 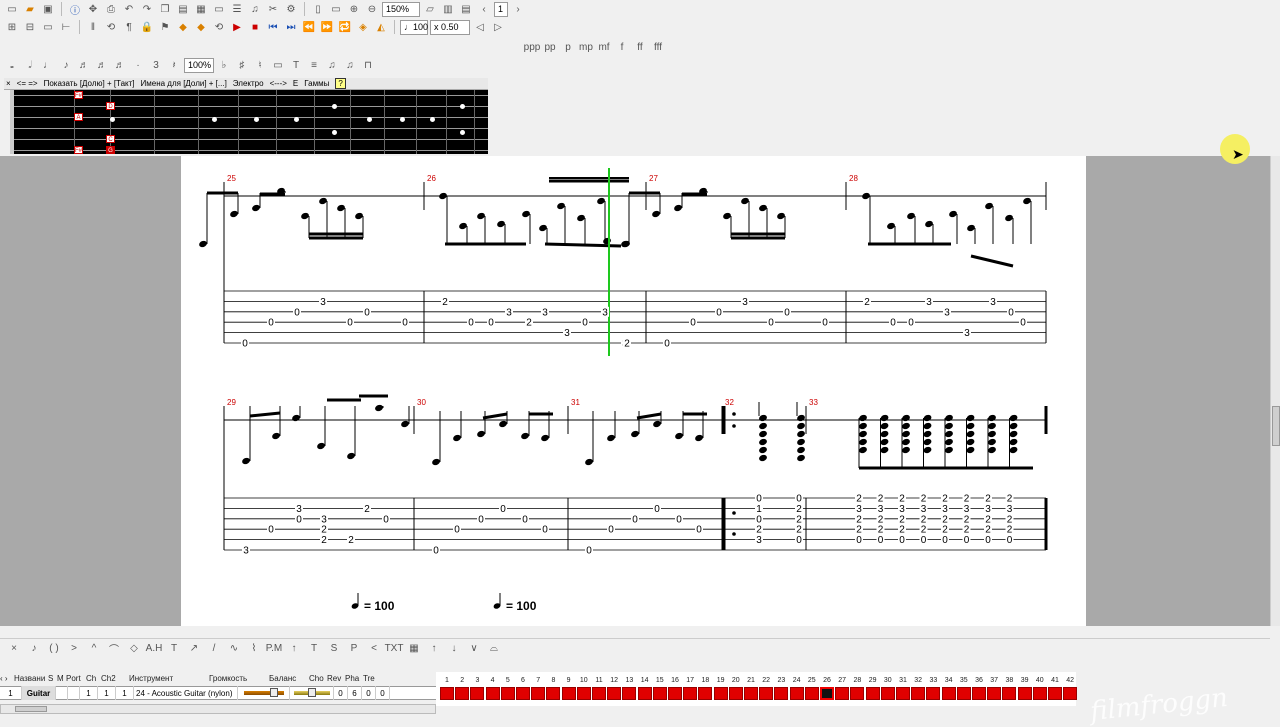 I want to click on save-icon: ▣, so click(x=48, y=9).